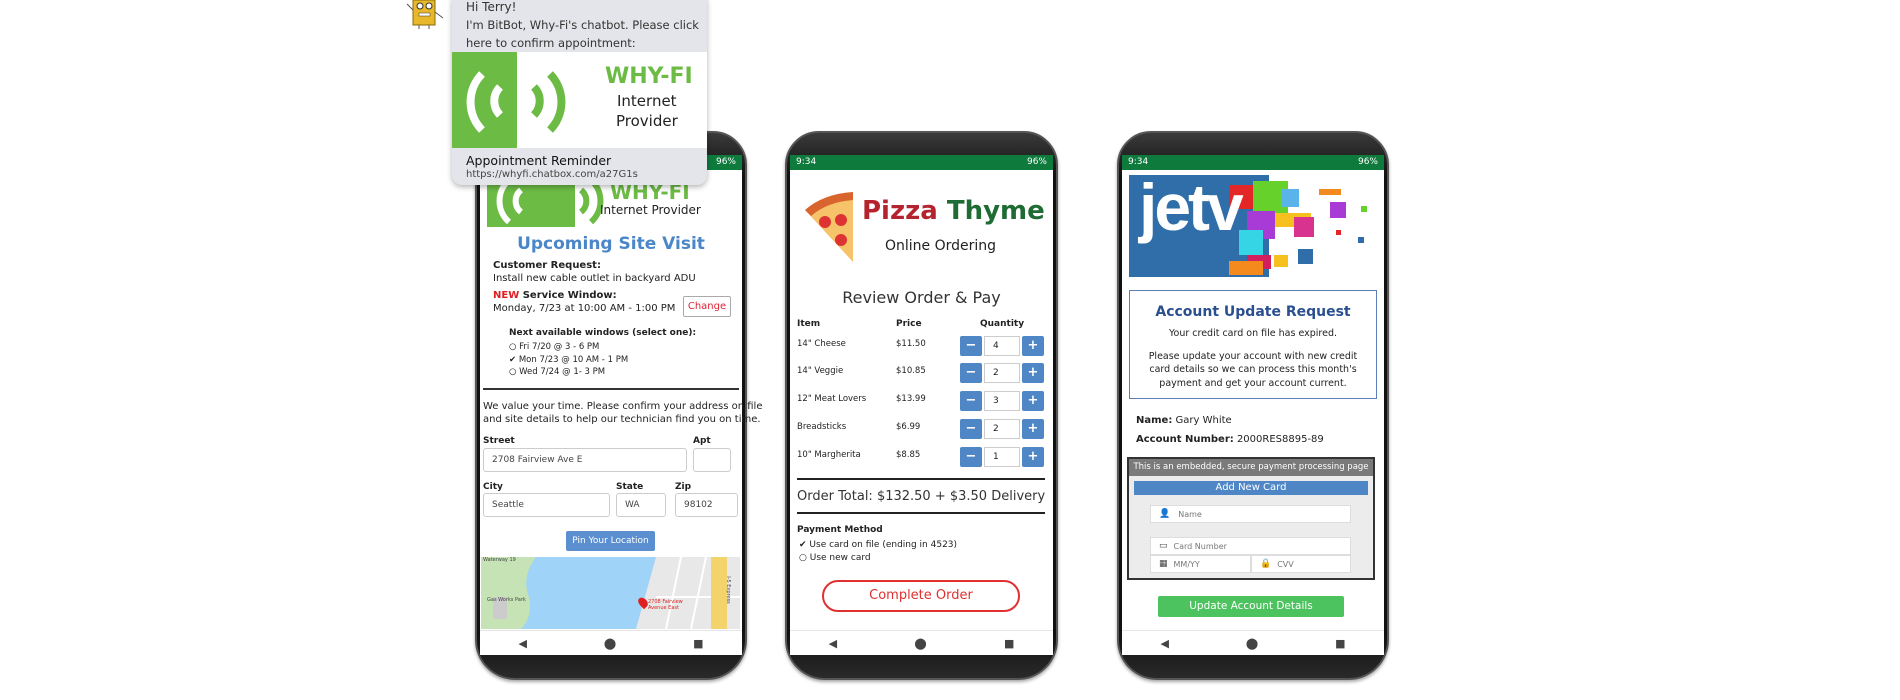 Image resolution: width=1900 pixels, height=700 pixels. What do you see at coordinates (1200, 546) in the screenshot?
I see `card-placeholder: Card Number` at bounding box center [1200, 546].